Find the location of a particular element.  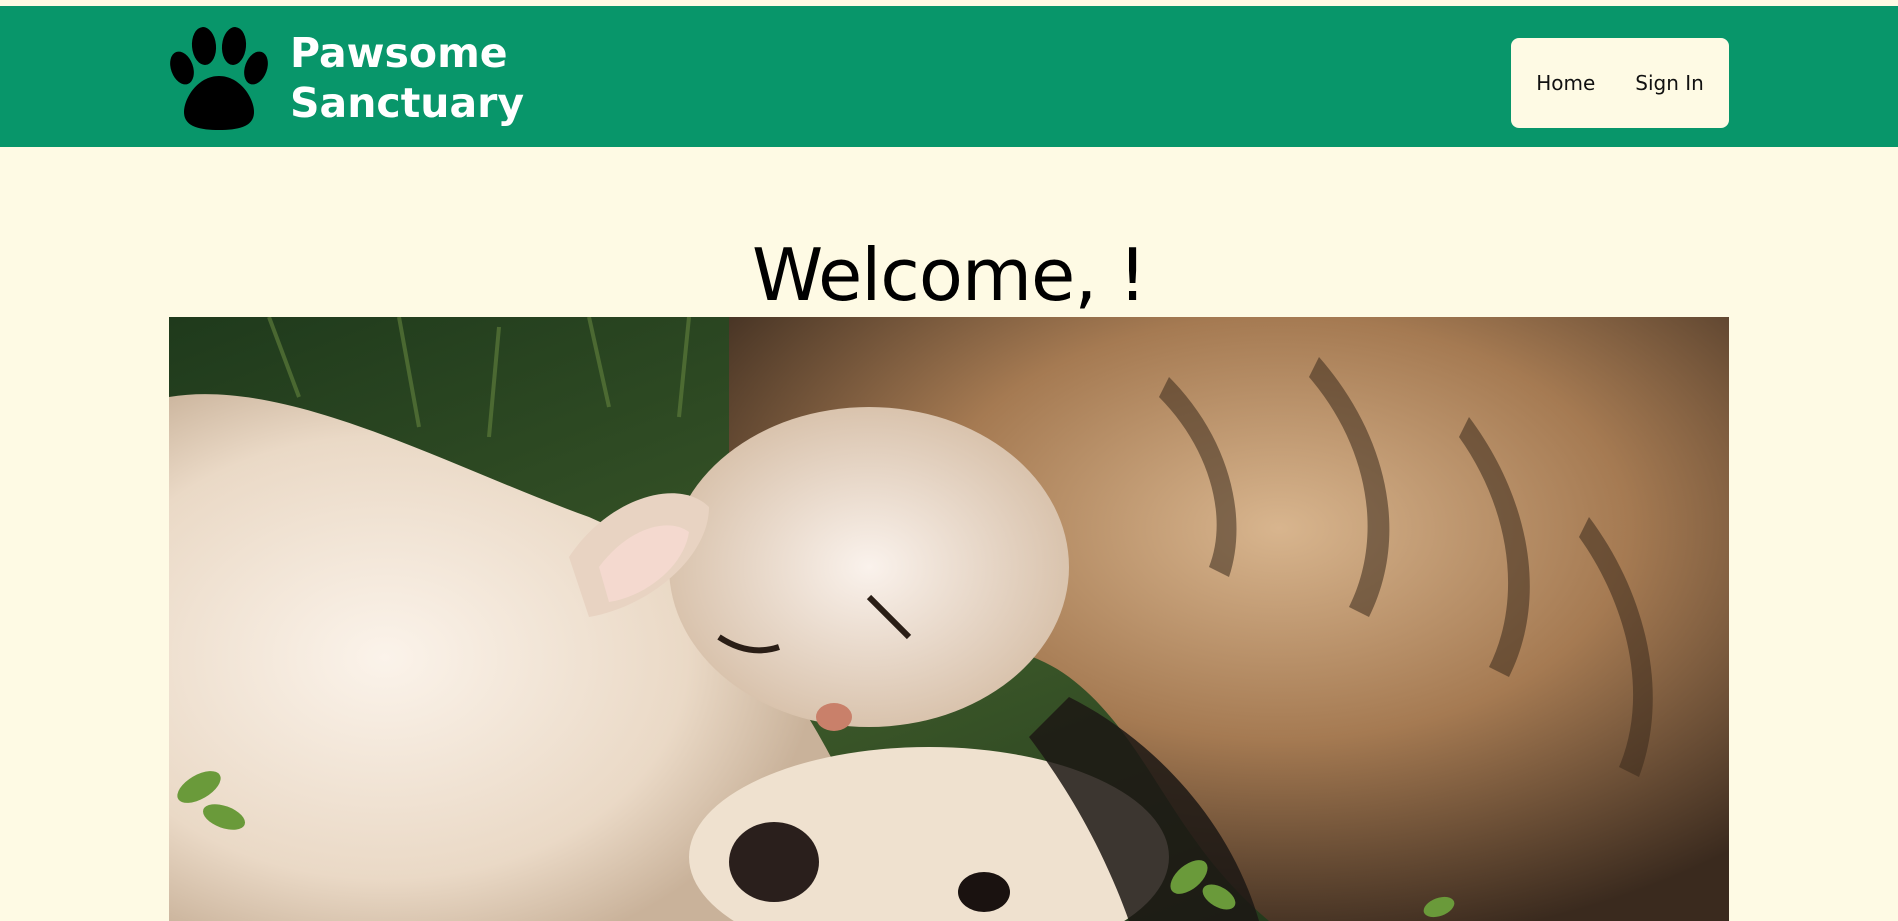

welcome-heading: Welcome, ! is located at coordinates (949, 275).